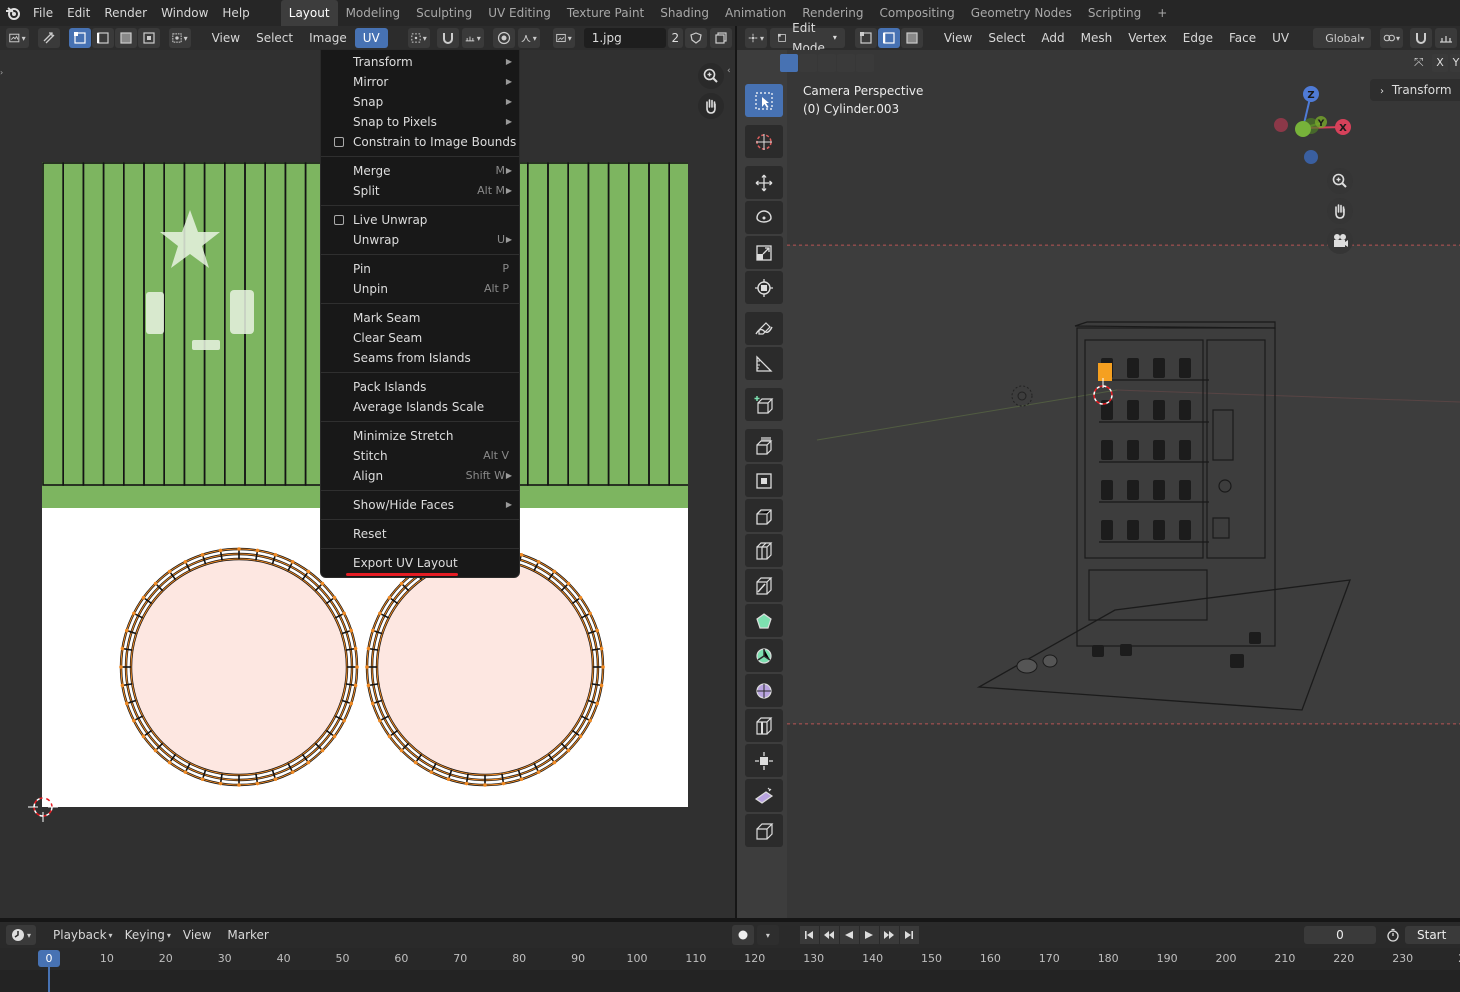 The image size is (1460, 992). What do you see at coordinates (184, 13) in the screenshot?
I see `menu-window: Window` at bounding box center [184, 13].